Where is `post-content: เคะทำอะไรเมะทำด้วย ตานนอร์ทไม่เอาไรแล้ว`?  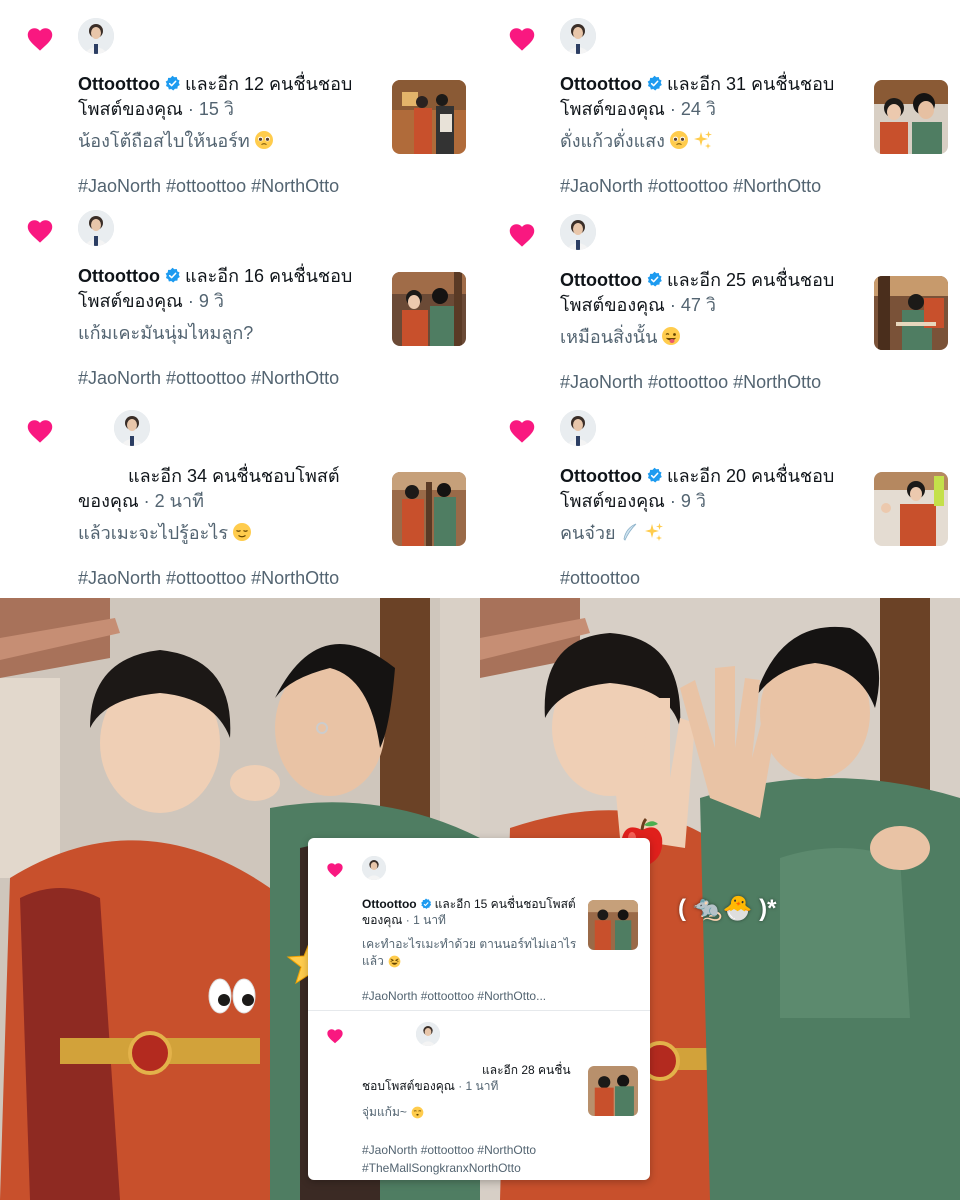 post-content: เคะทำอะไรเมะทำด้วย ตานนอร์ทไม่เอาไรแล้ว is located at coordinates (474, 953).